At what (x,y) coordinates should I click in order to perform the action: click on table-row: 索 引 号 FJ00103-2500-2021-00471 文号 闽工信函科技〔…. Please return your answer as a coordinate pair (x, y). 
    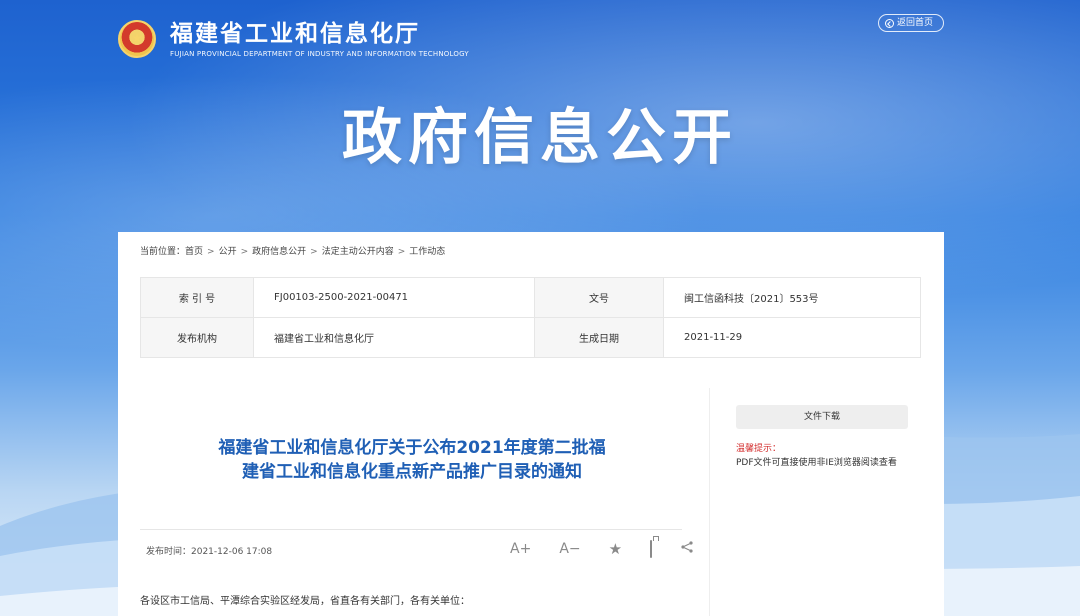
    Looking at the image, I should click on (530, 297).